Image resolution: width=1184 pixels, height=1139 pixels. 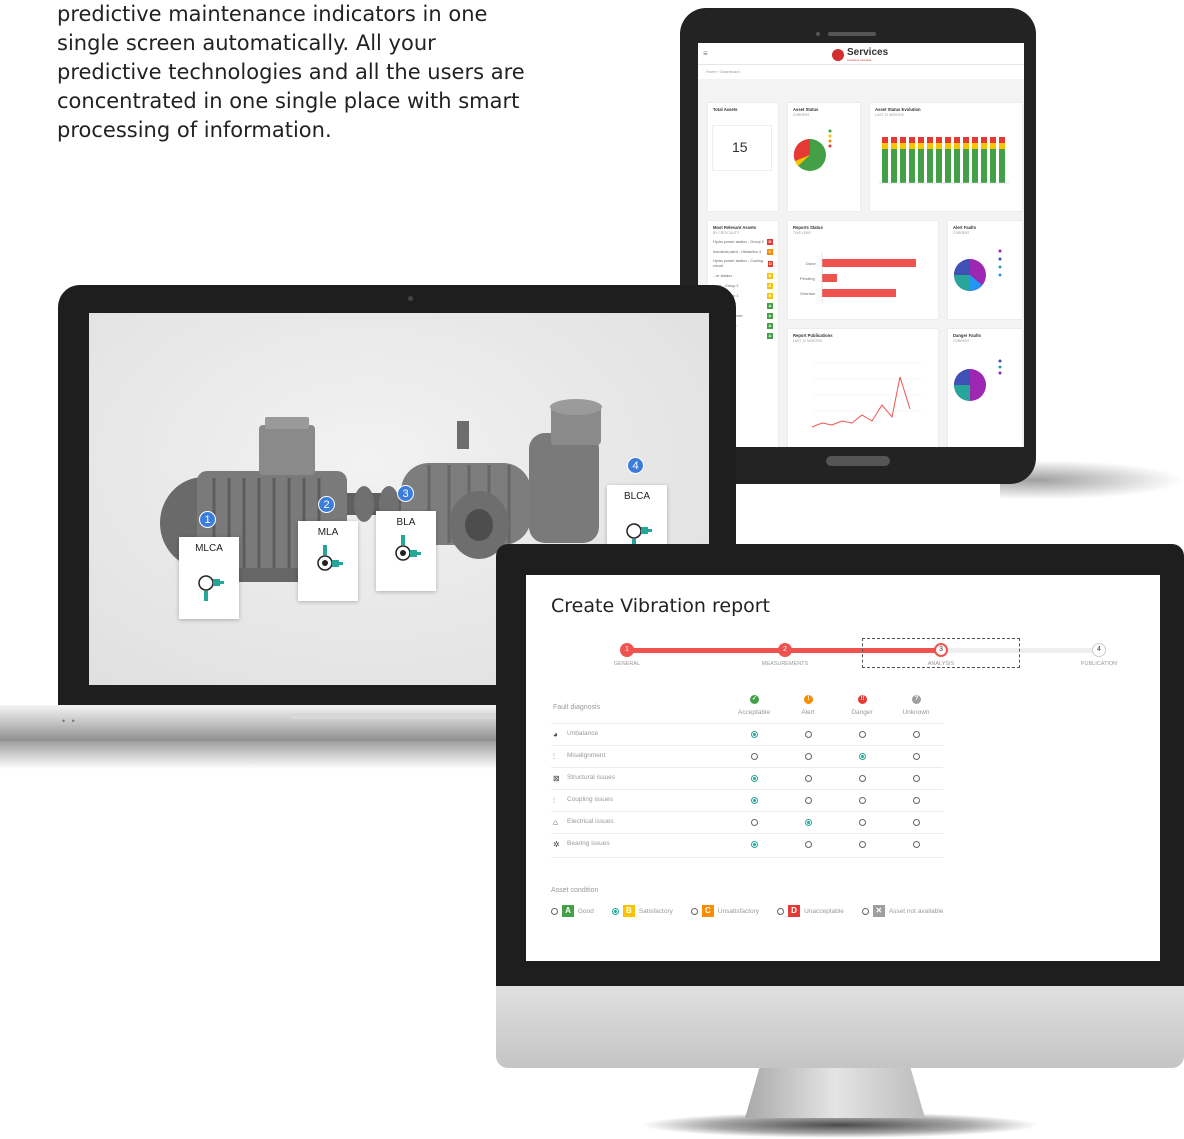 I want to click on card-title: Total Assets, so click(x=725, y=109).